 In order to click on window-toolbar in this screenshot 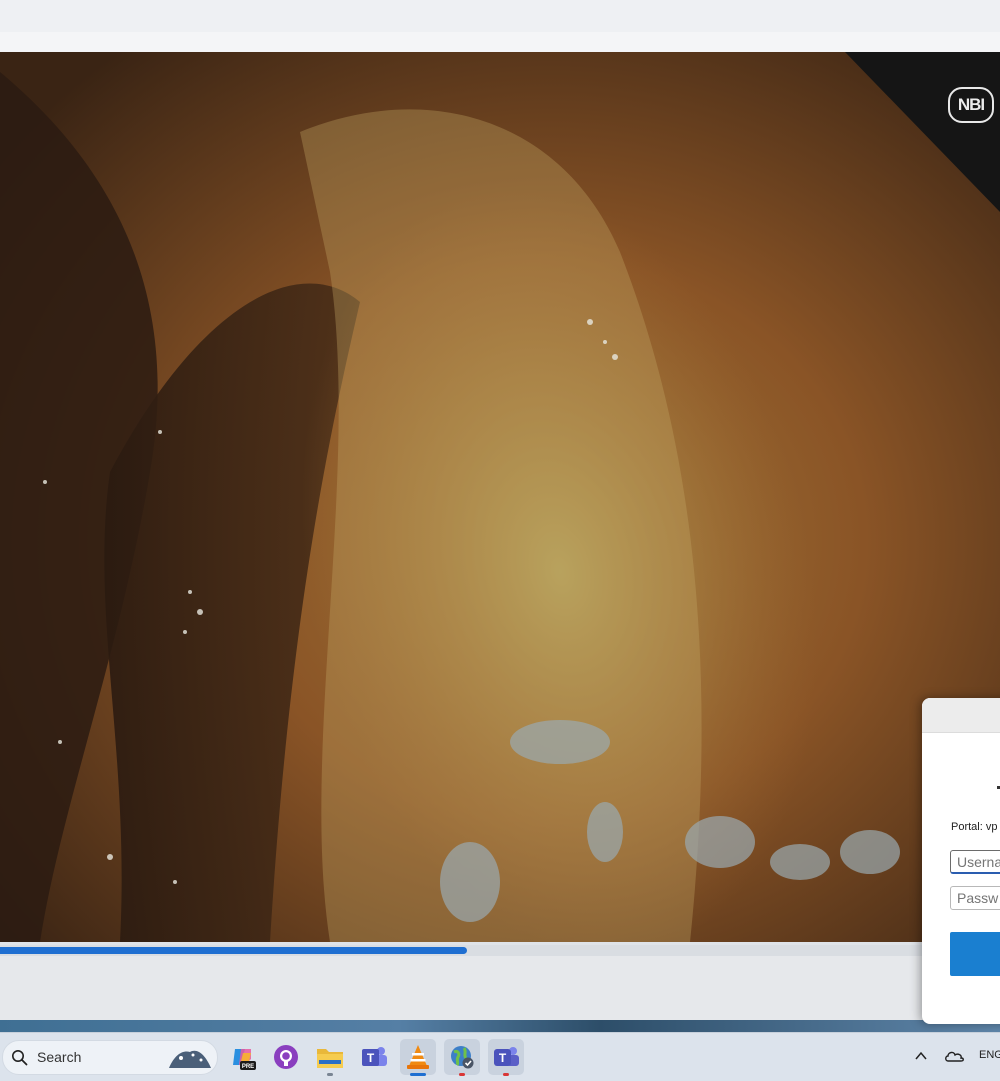, I will do `click(500, 42)`.